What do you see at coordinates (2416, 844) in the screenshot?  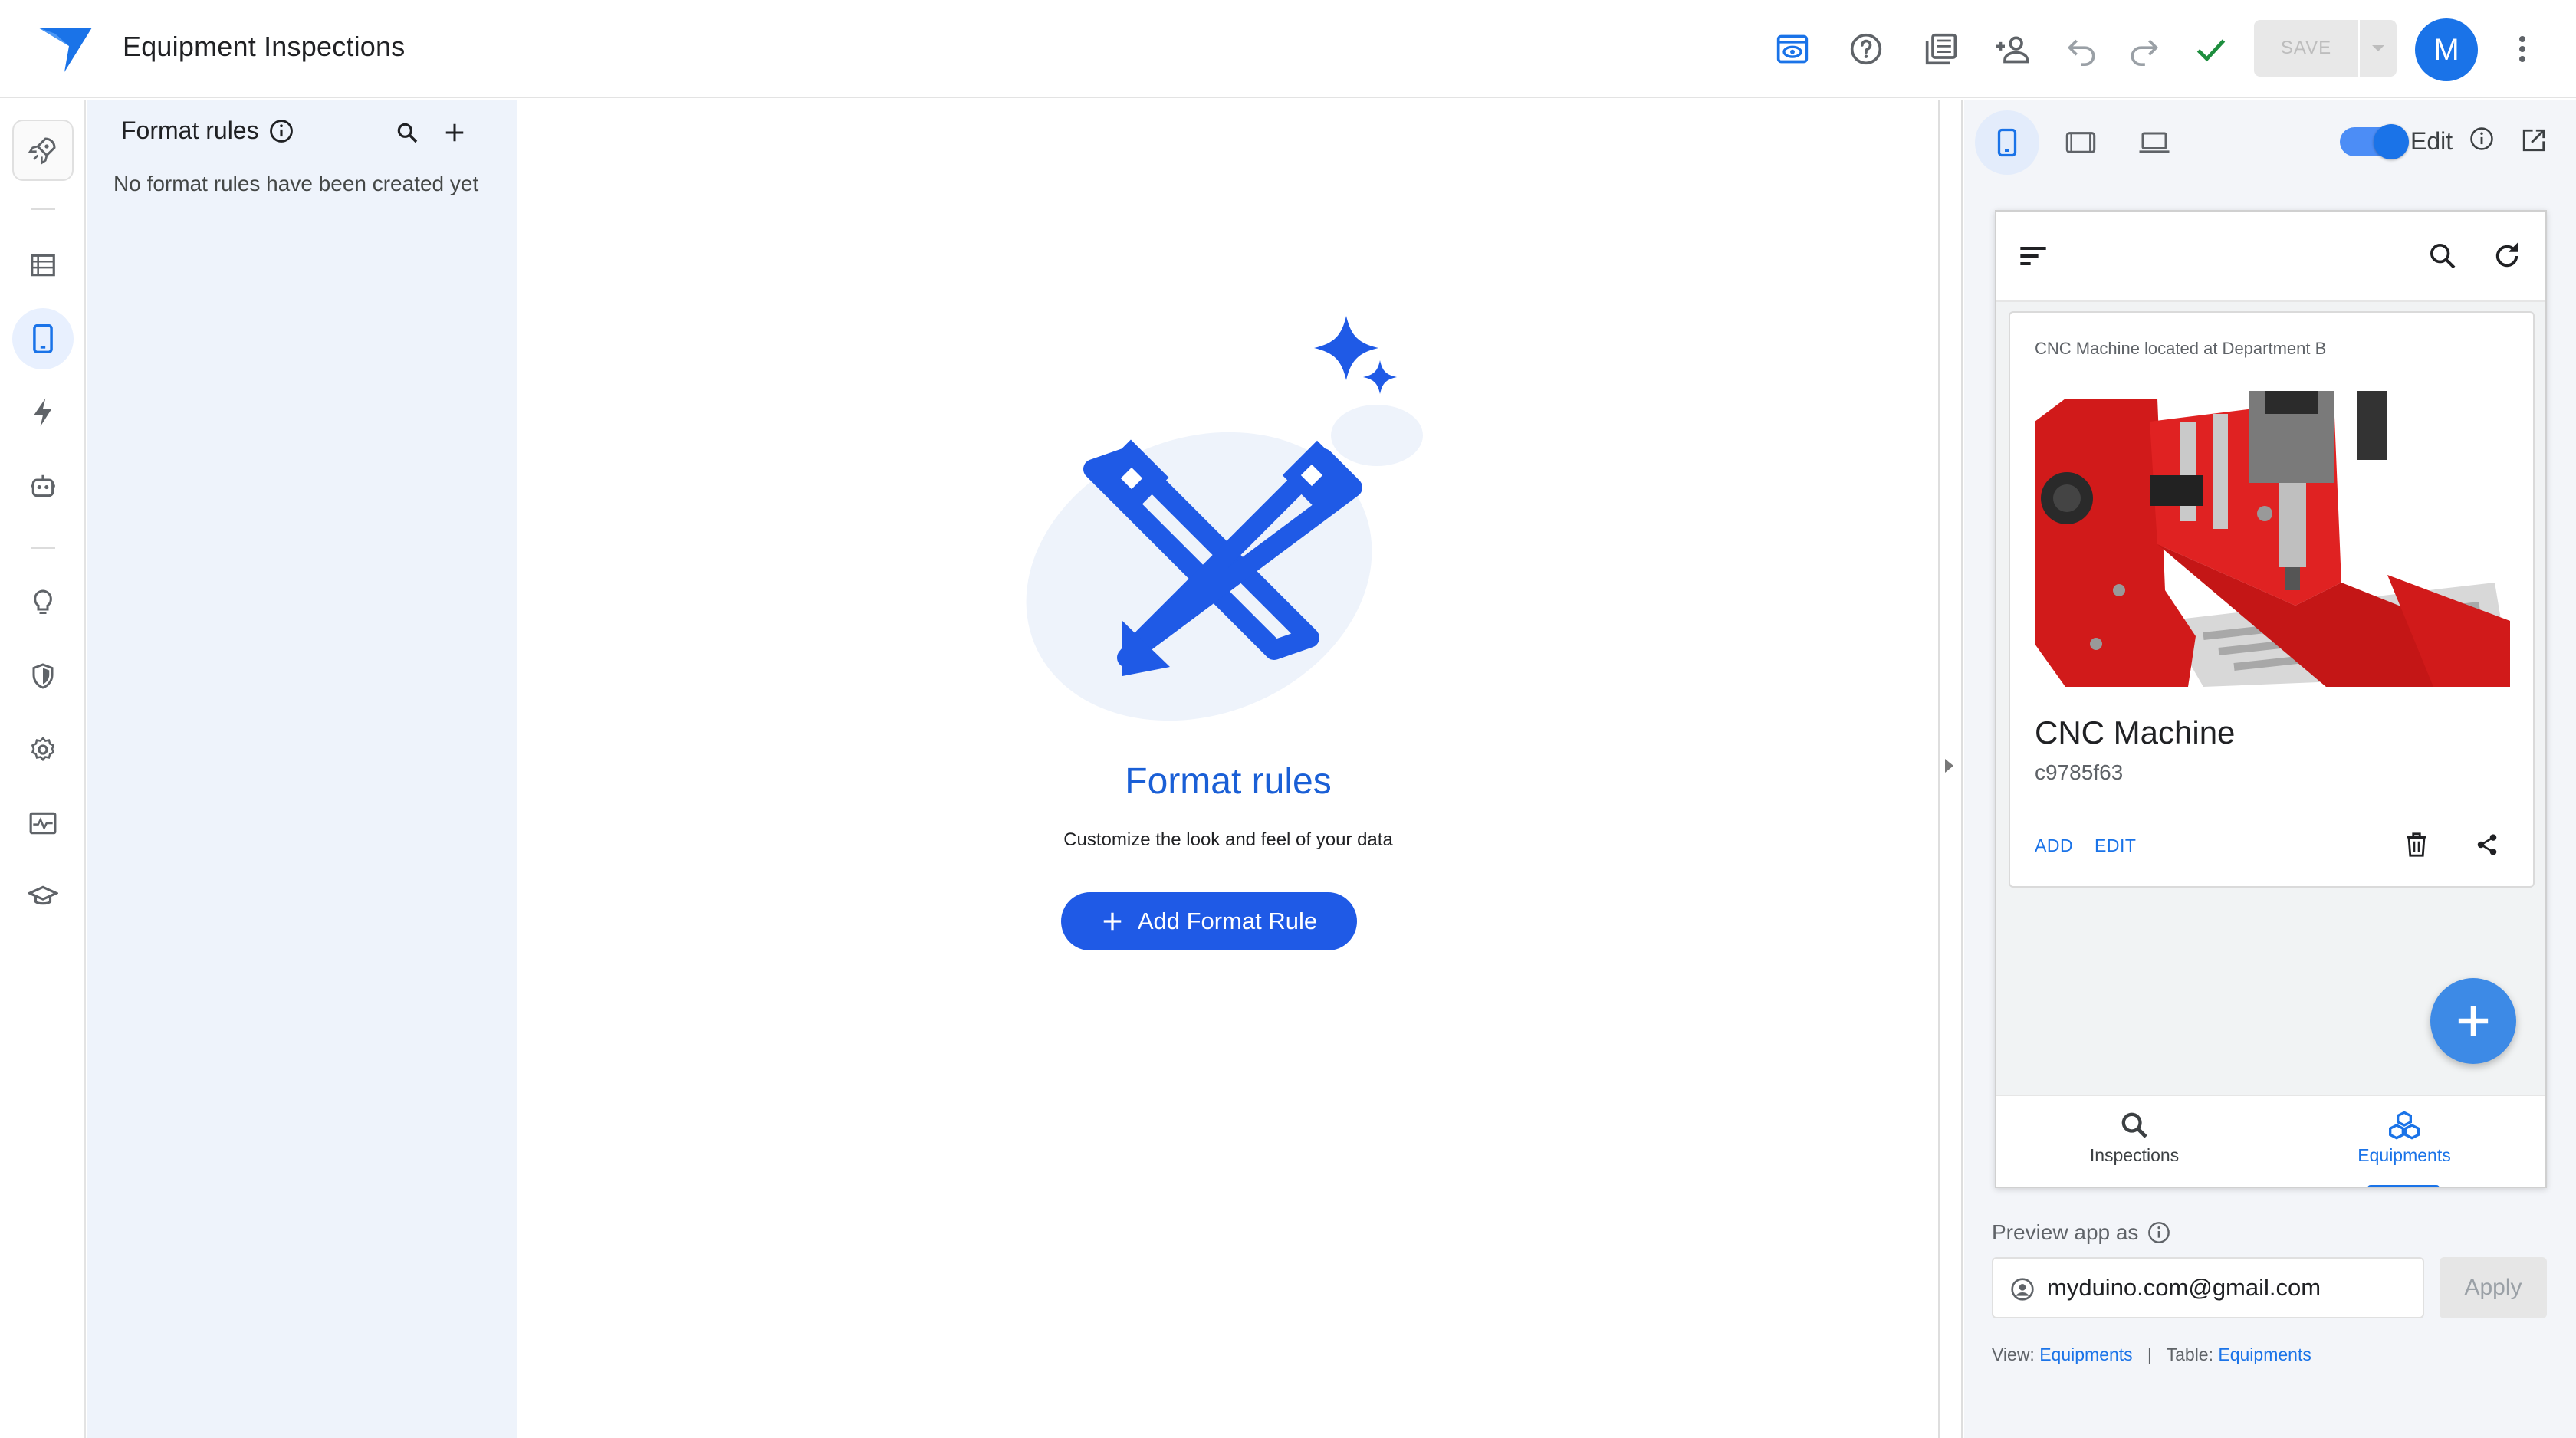 I see `delete-icon` at bounding box center [2416, 844].